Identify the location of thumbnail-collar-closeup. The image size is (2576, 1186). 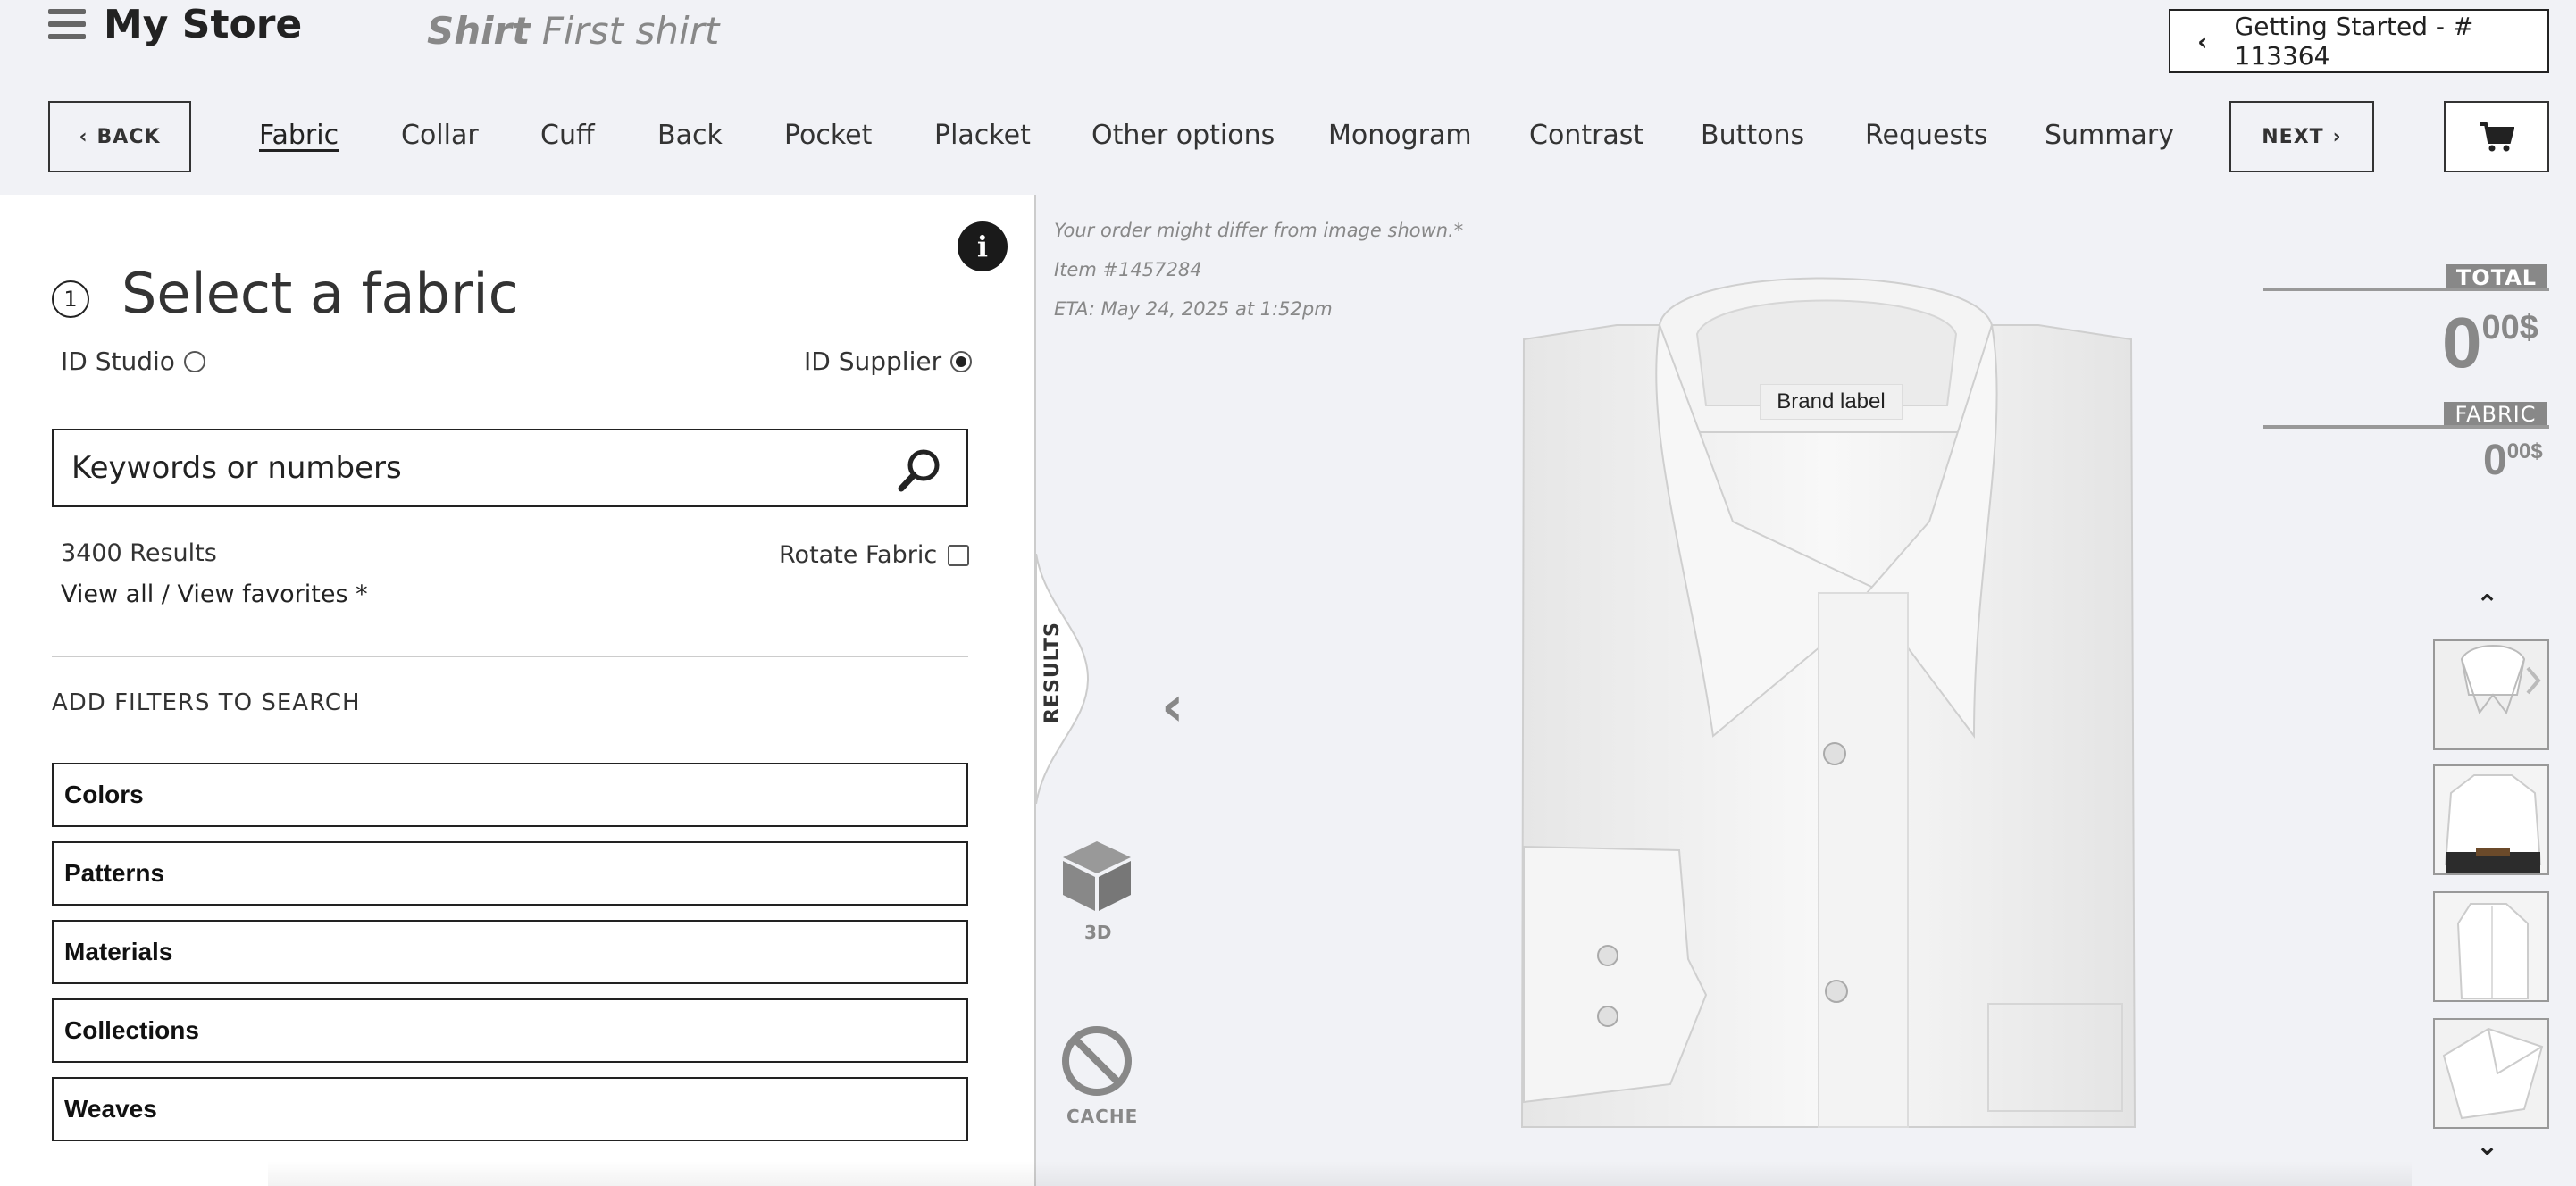
(2491, 1073).